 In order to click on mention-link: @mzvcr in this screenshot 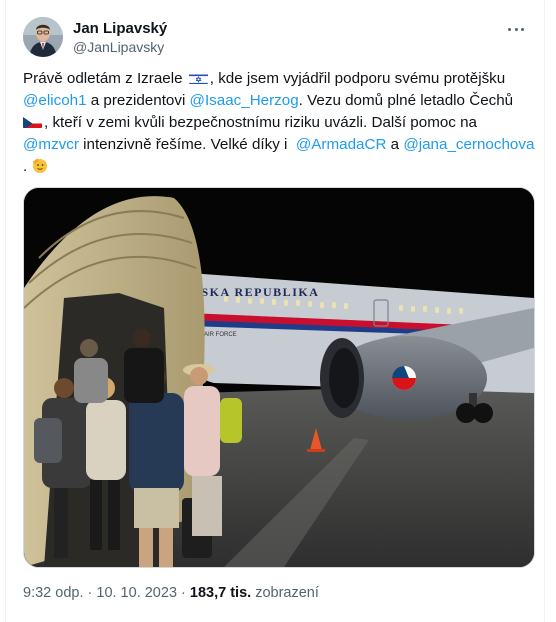, I will do `click(51, 144)`.